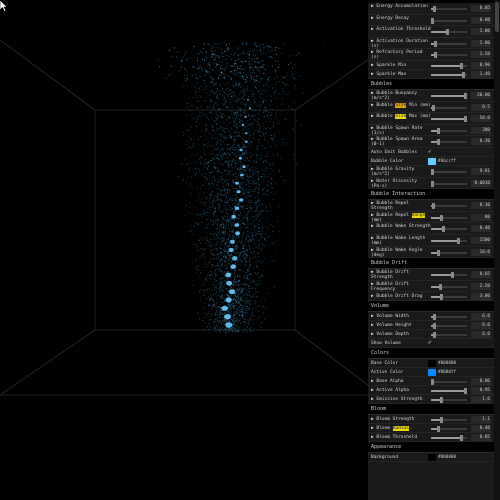 The image size is (500, 500). I want to click on slider-row: ▶ Energy Decay 0.00, so click(431, 21).